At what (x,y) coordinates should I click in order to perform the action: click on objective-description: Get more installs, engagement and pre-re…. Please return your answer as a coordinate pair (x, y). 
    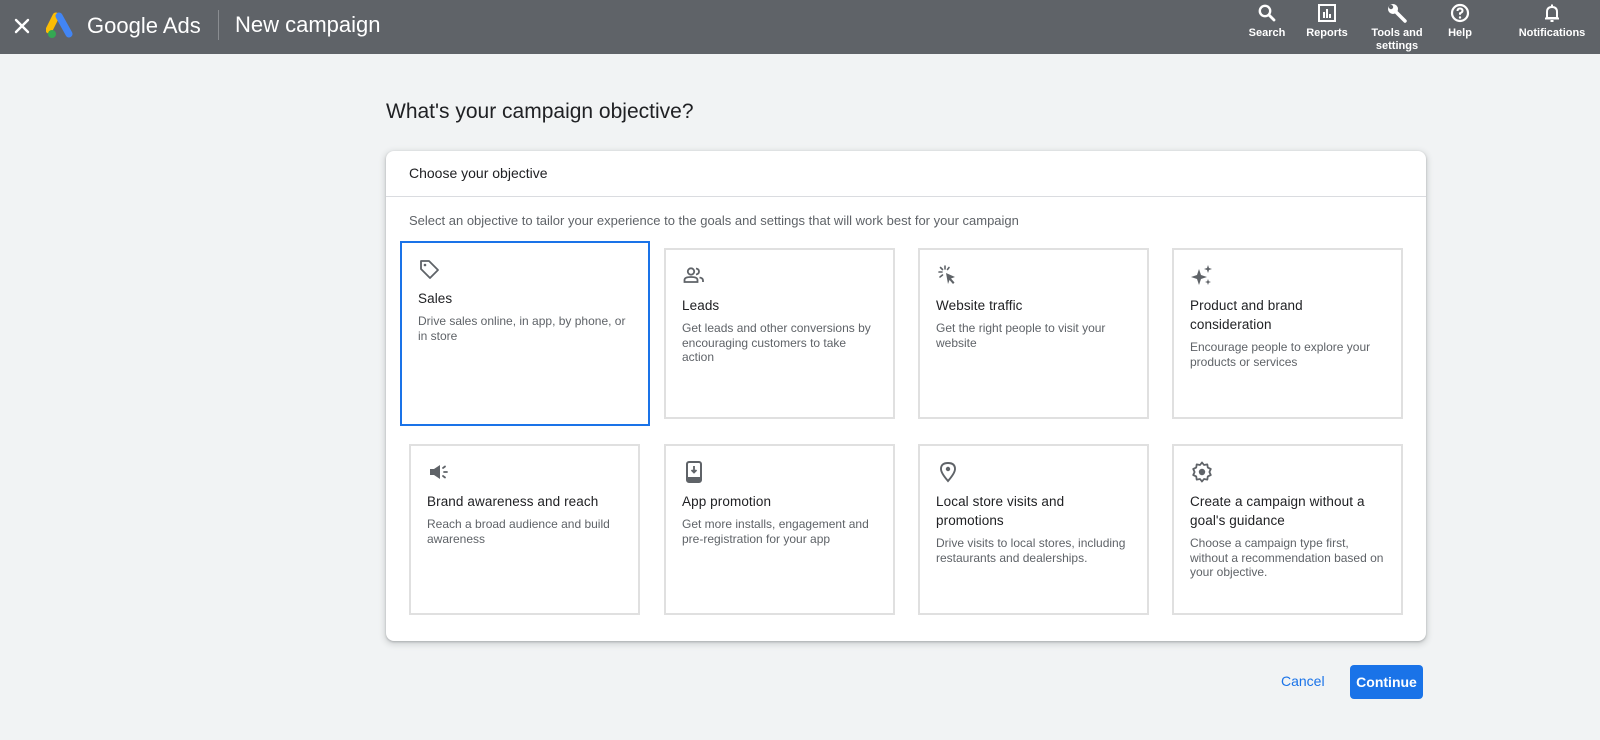
    Looking at the image, I should click on (775, 531).